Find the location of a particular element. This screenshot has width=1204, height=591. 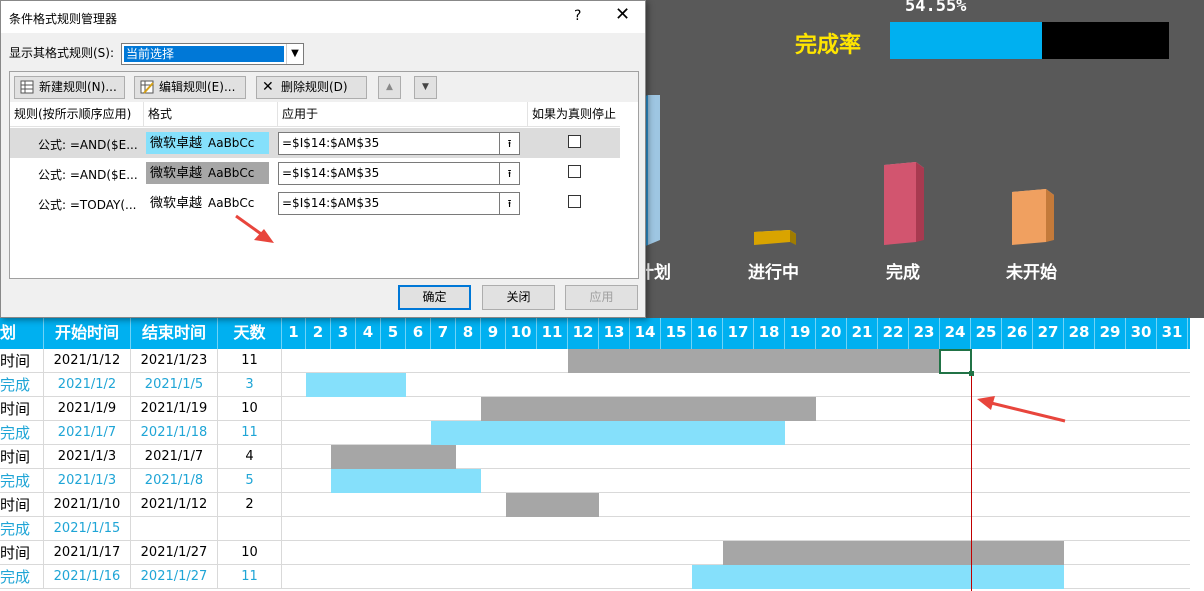

day-header-9: 9 is located at coordinates (493, 333).